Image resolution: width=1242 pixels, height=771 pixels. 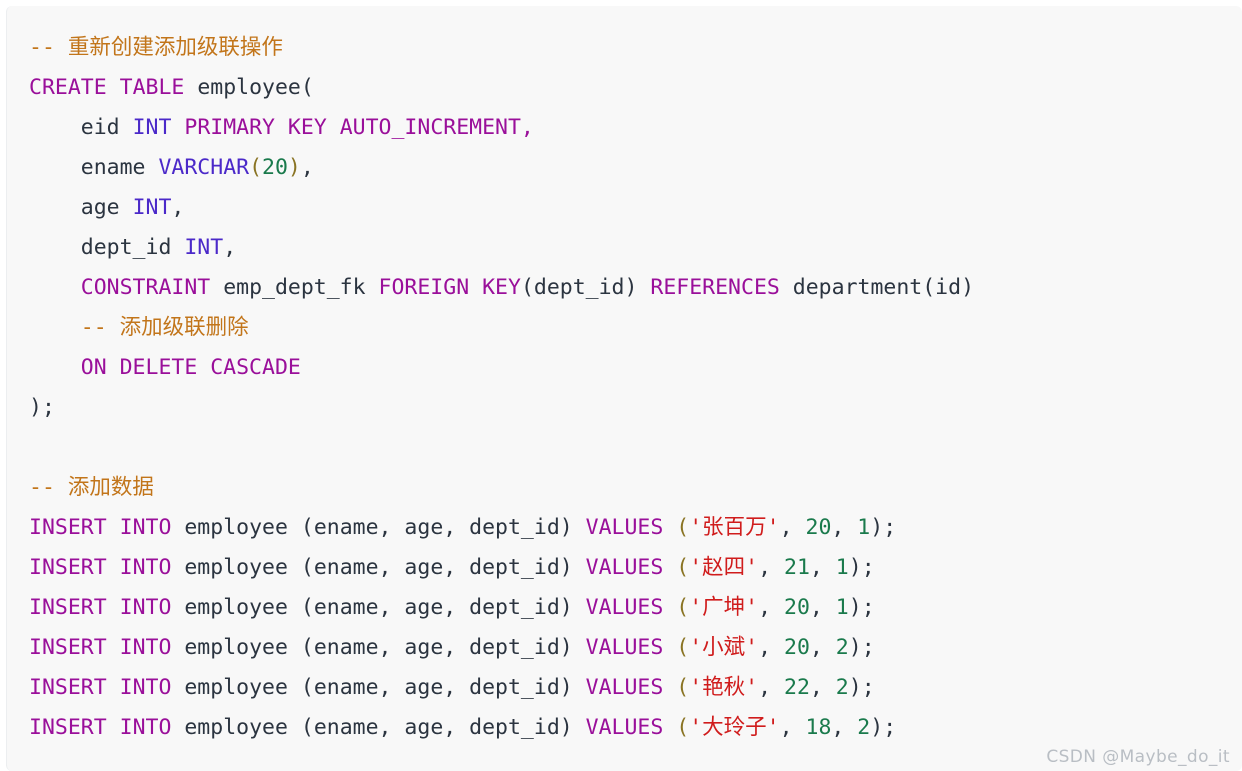 I want to click on keyword-on-delete-cascade: ON DELETE CASCADE, so click(x=190, y=367).